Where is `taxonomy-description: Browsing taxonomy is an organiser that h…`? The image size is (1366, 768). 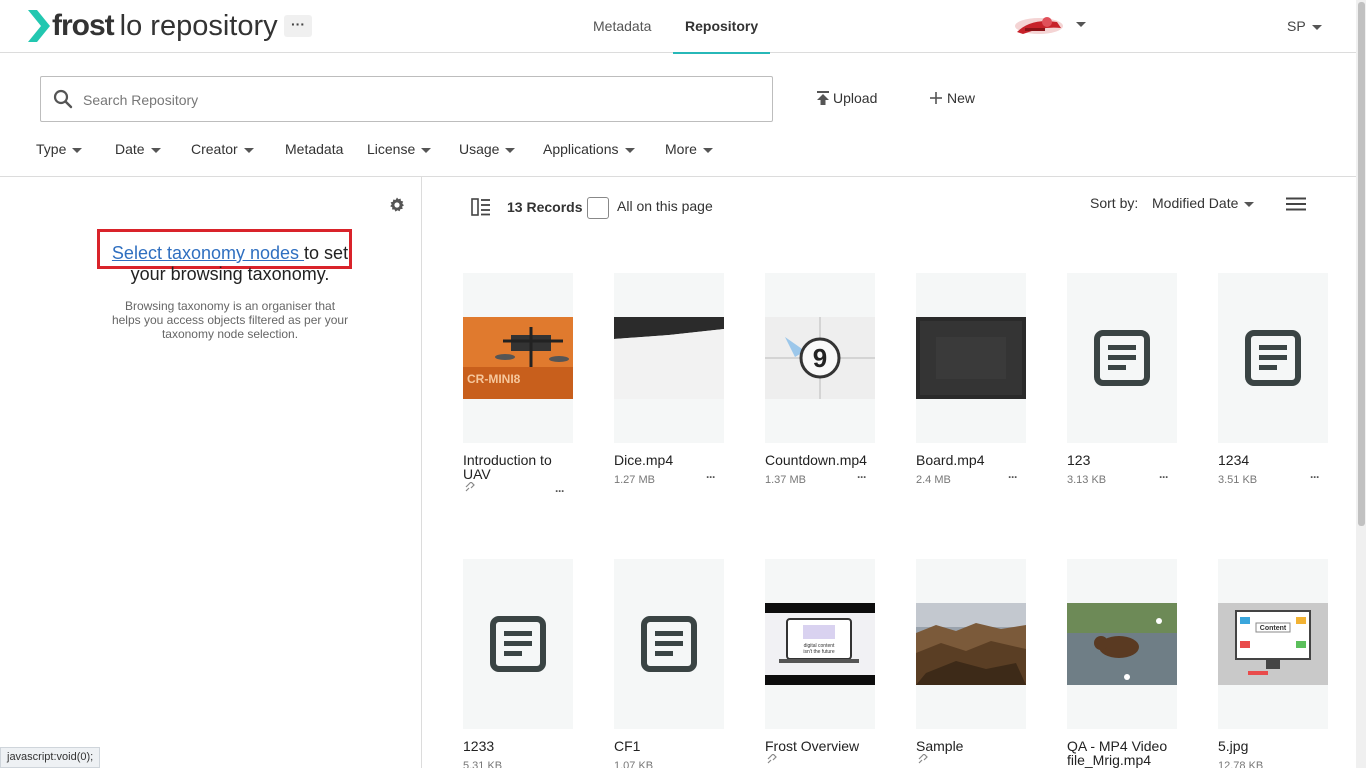
taxonomy-description: Browsing taxonomy is an organiser that h… is located at coordinates (230, 320).